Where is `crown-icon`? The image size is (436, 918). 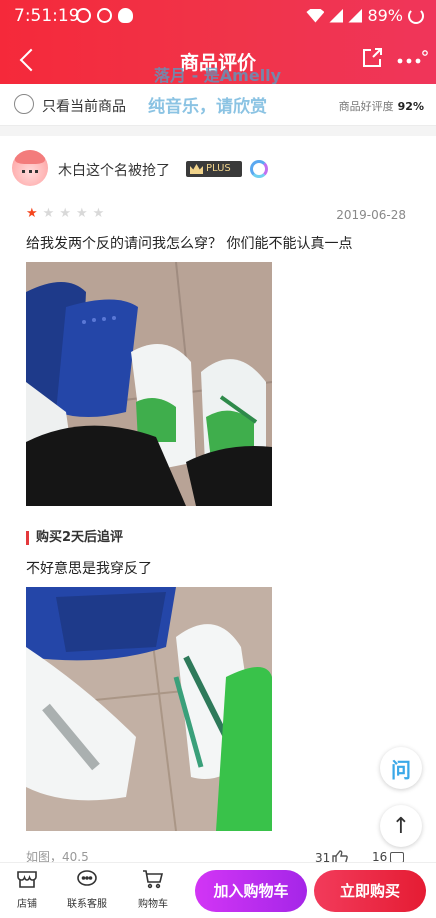
crown-icon is located at coordinates (196, 169).